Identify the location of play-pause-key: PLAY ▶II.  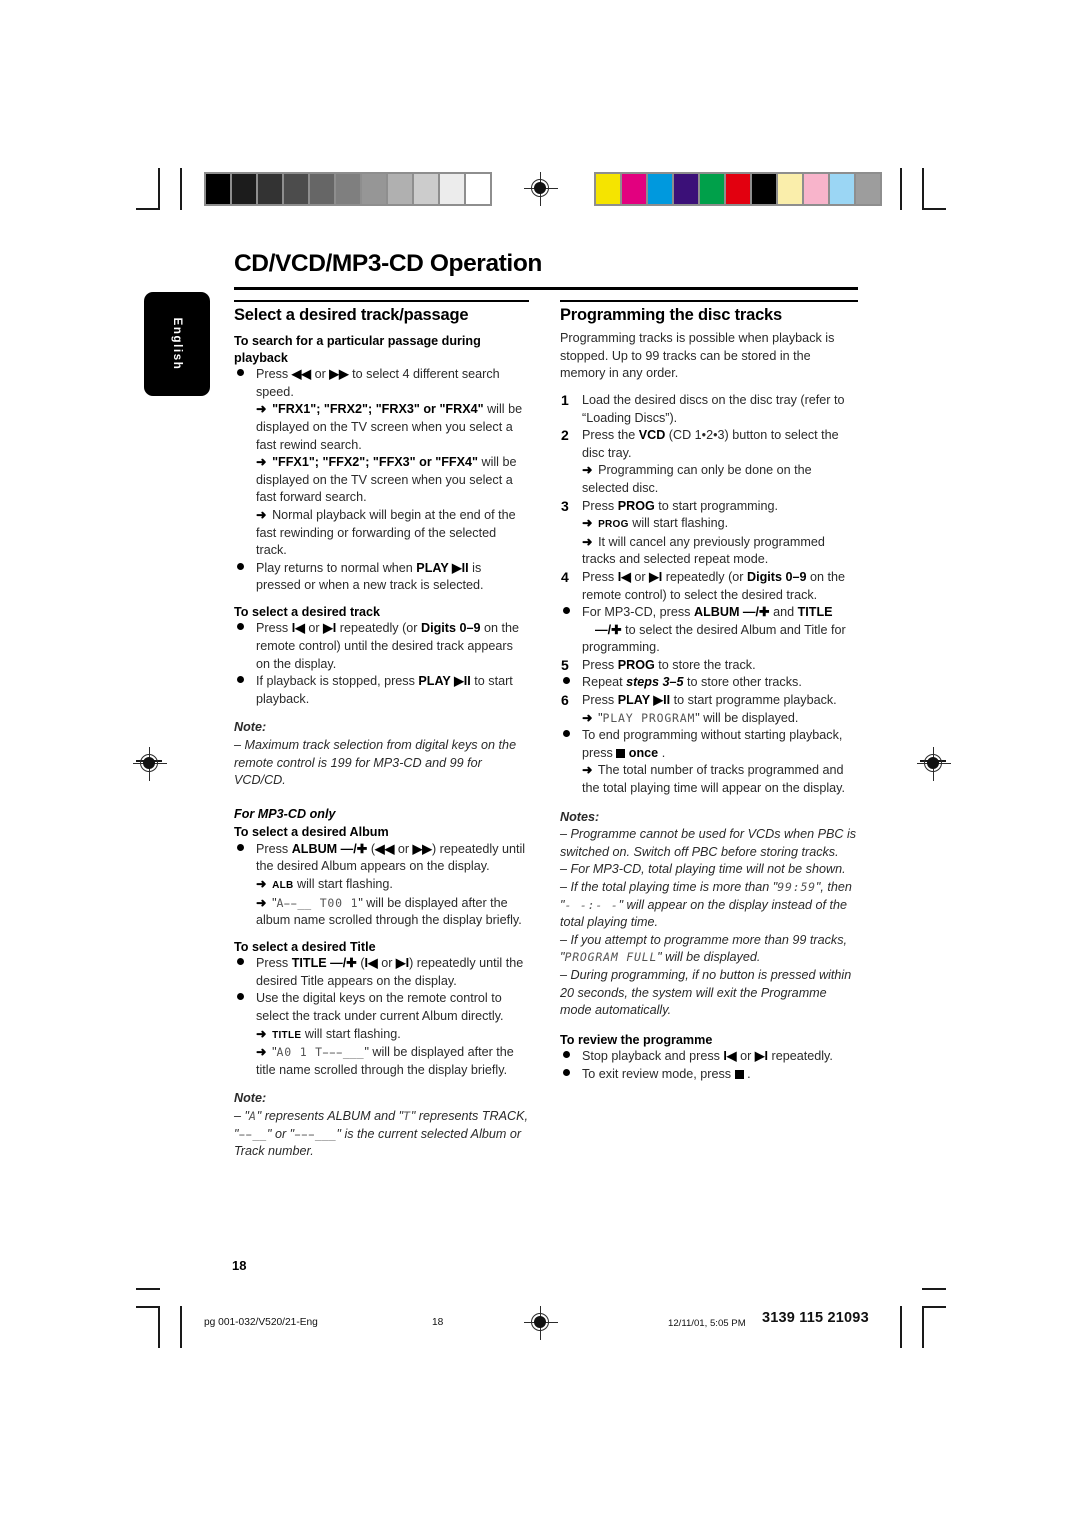
(644, 700).